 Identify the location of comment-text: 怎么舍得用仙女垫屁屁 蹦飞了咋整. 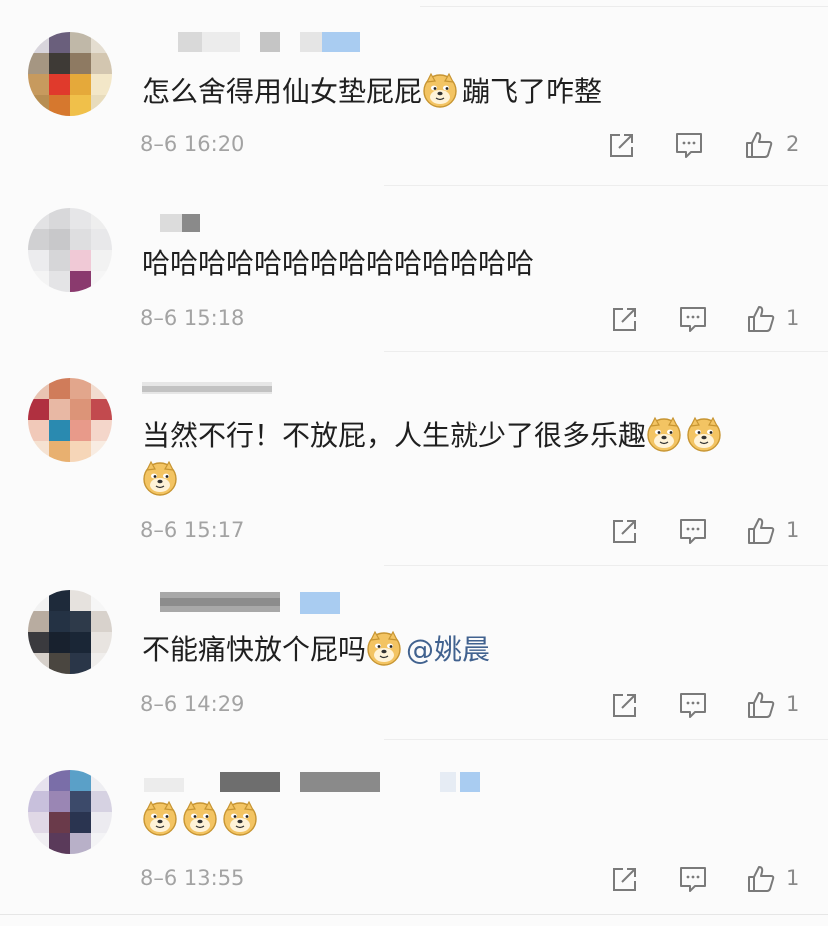
(372, 92).